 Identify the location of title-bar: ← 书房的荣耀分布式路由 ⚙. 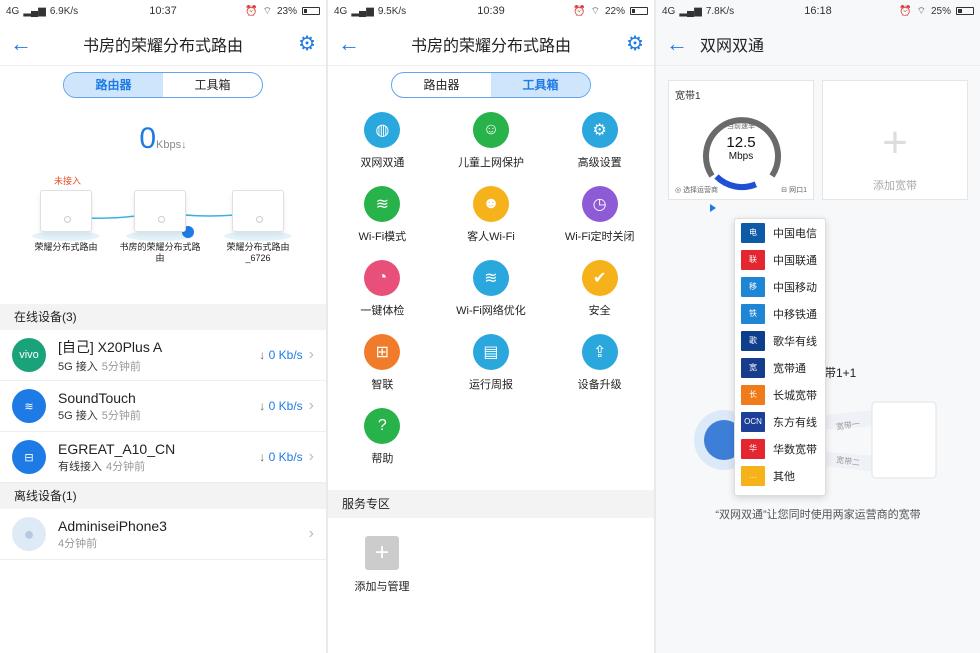
(491, 44).